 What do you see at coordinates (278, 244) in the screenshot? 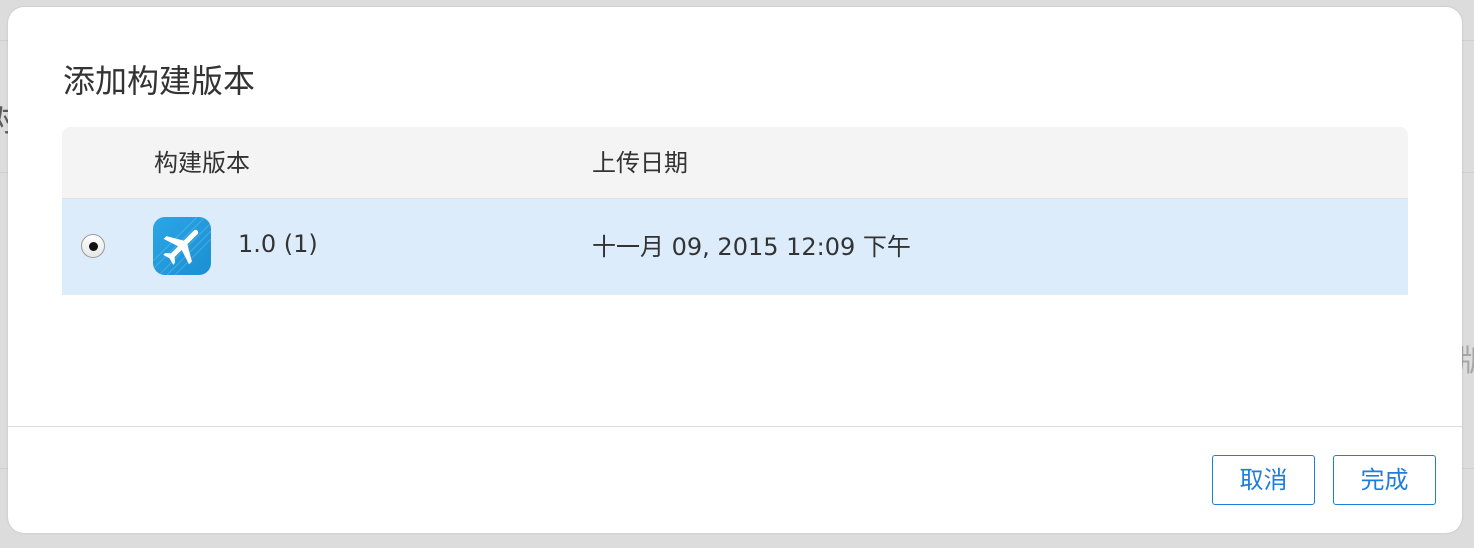
I see `build-version-text: 1.0 (1)` at bounding box center [278, 244].